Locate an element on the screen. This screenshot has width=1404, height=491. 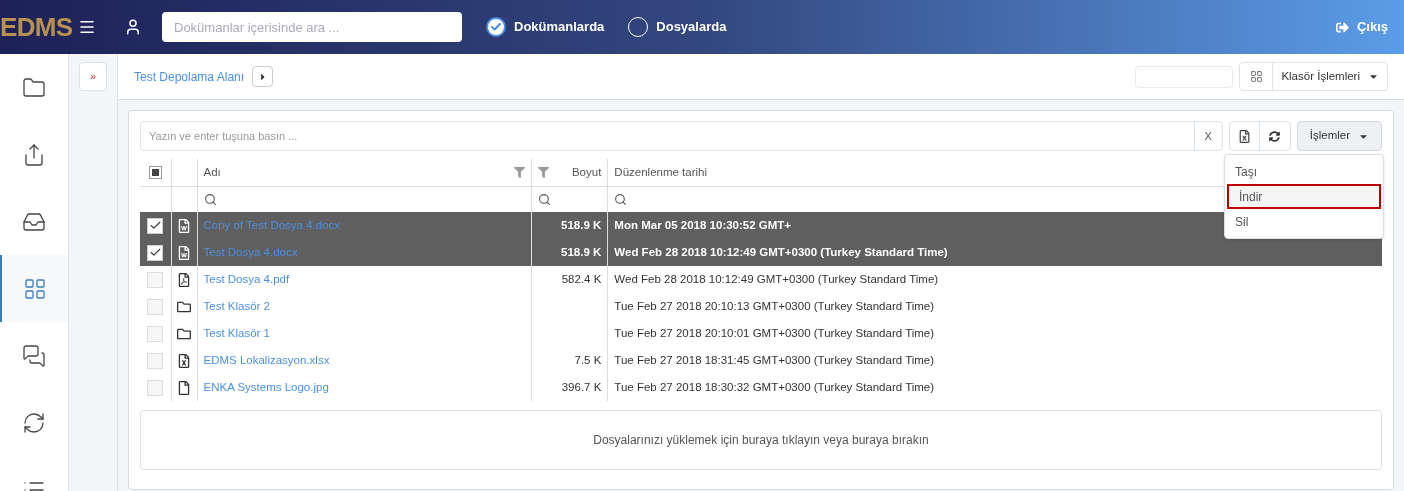
file-row: Test Dosya 4.docx 518.9 K Wed Feb 28 2018 10:12:49 GMT+0300 (Turkey Standard Time) is located at coordinates (761, 252).